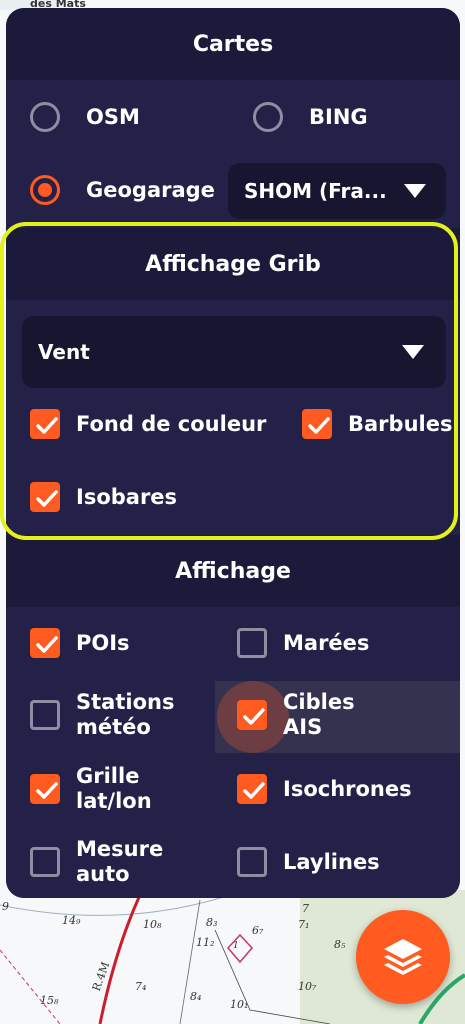  I want to click on radio-geogarage: Geogarage, so click(122, 190).